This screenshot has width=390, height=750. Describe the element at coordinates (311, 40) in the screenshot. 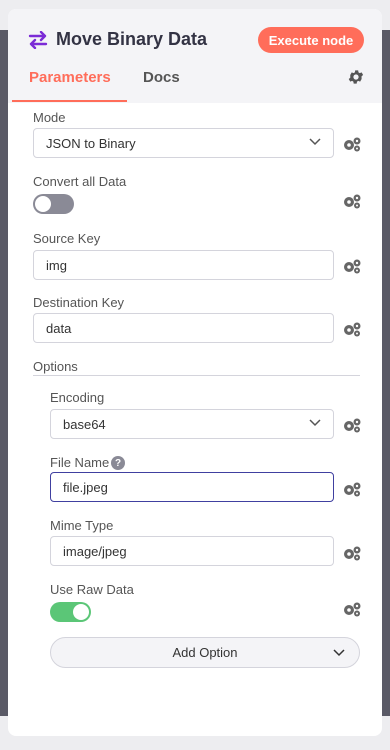

I see `execute-node-button: Execute node` at that location.